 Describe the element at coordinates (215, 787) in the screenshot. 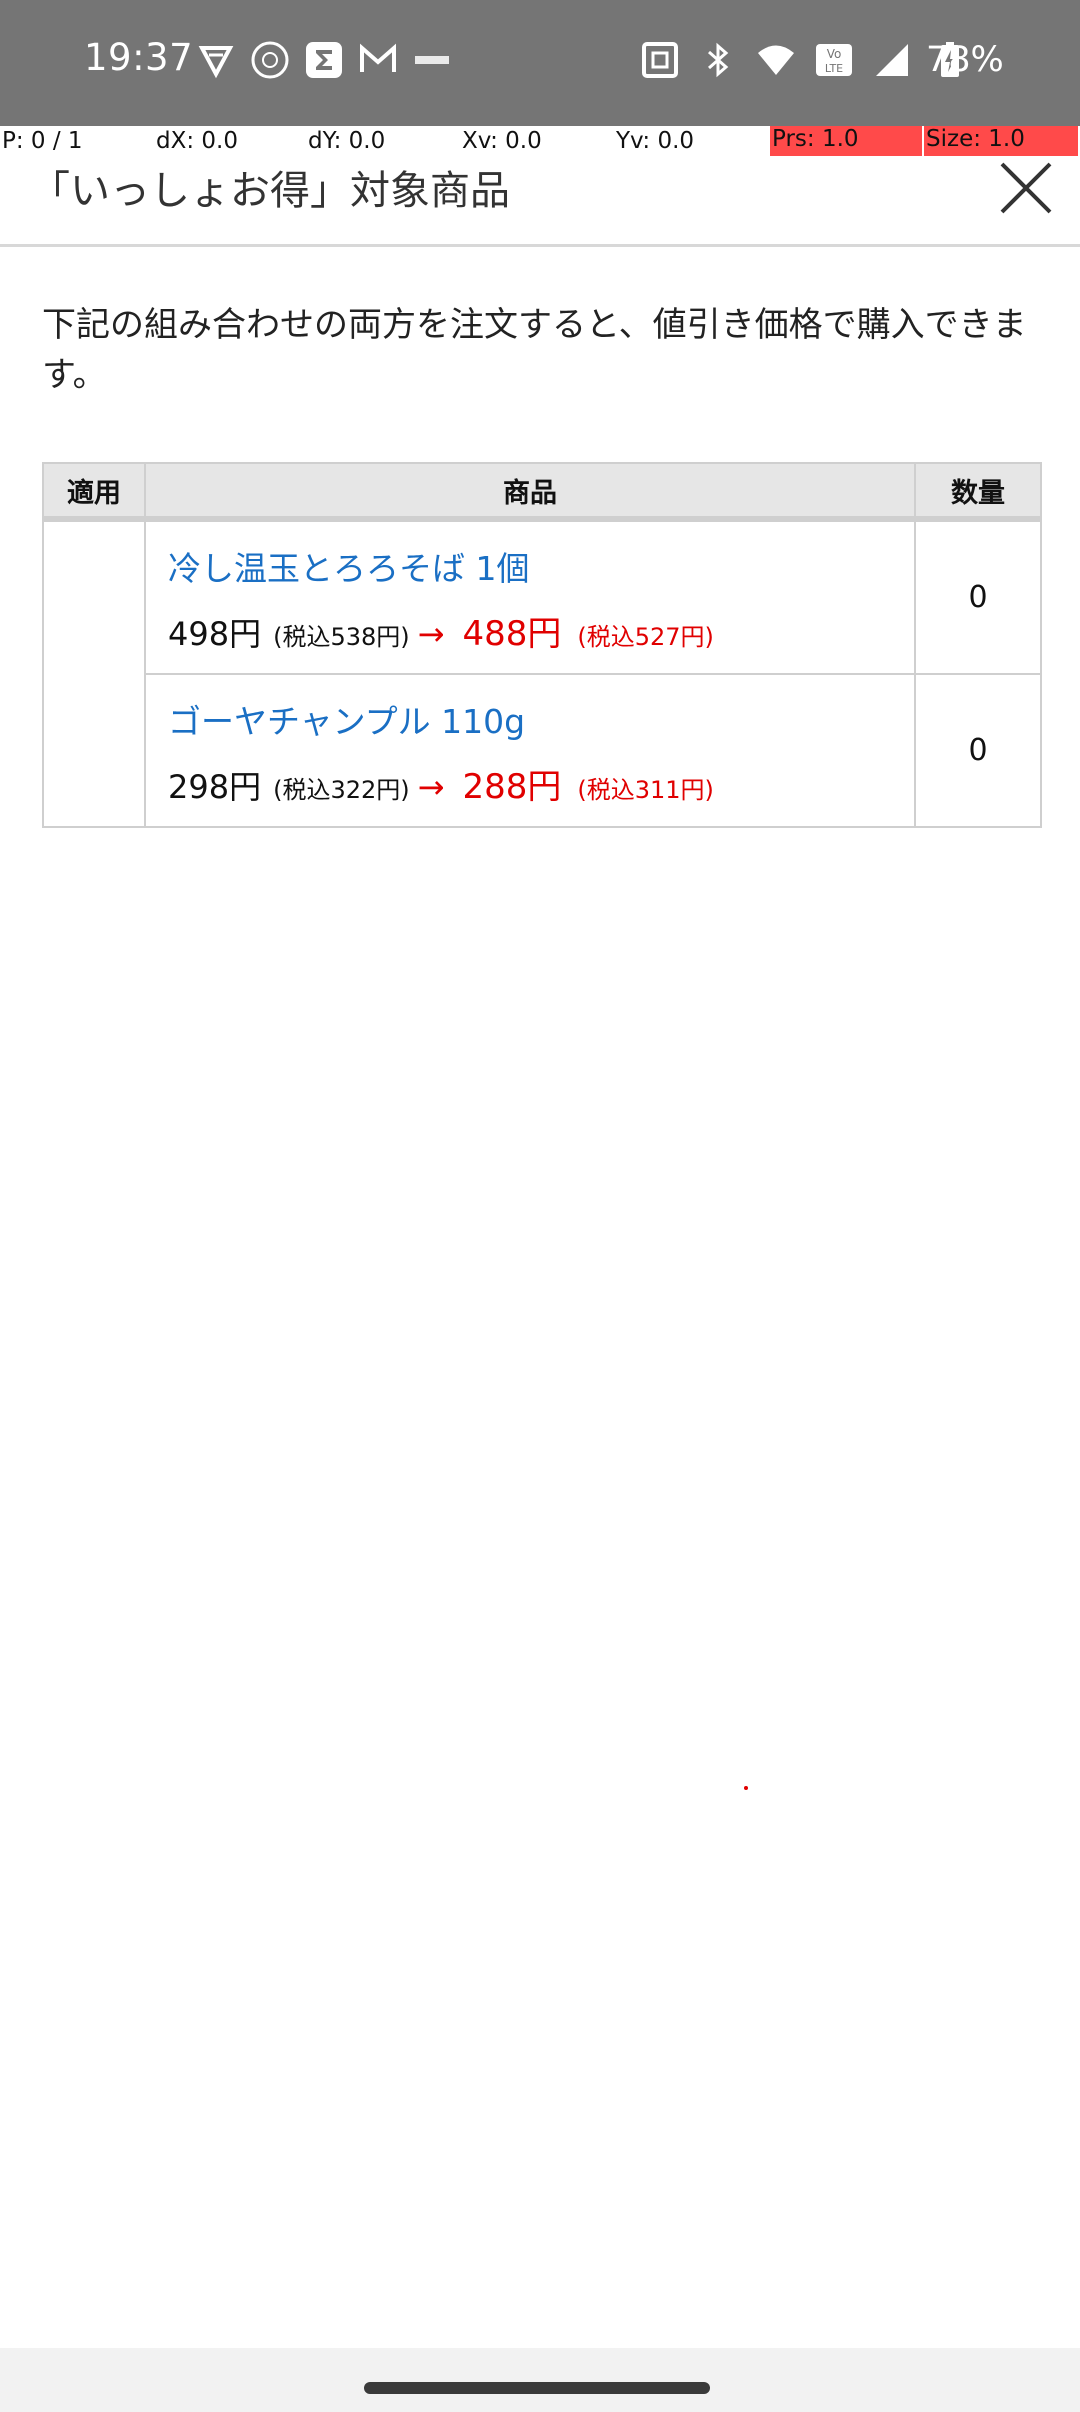

I see `original-price: 298円` at that location.